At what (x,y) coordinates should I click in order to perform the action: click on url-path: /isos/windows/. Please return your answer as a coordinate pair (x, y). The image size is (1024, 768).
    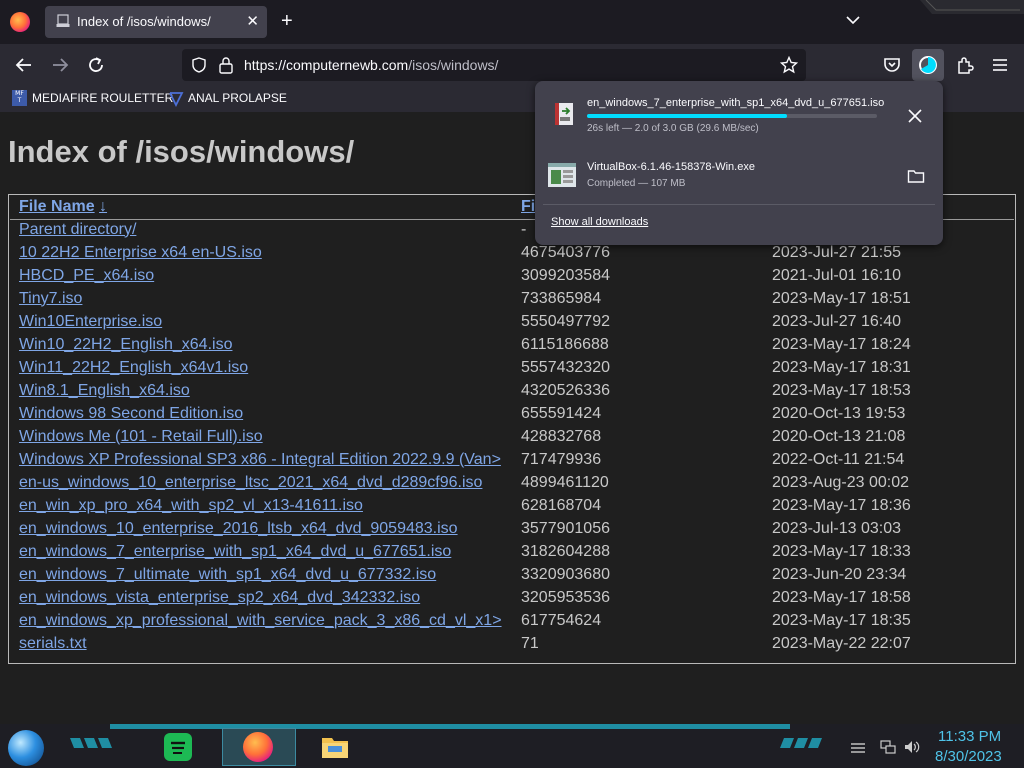
    Looking at the image, I should click on (453, 65).